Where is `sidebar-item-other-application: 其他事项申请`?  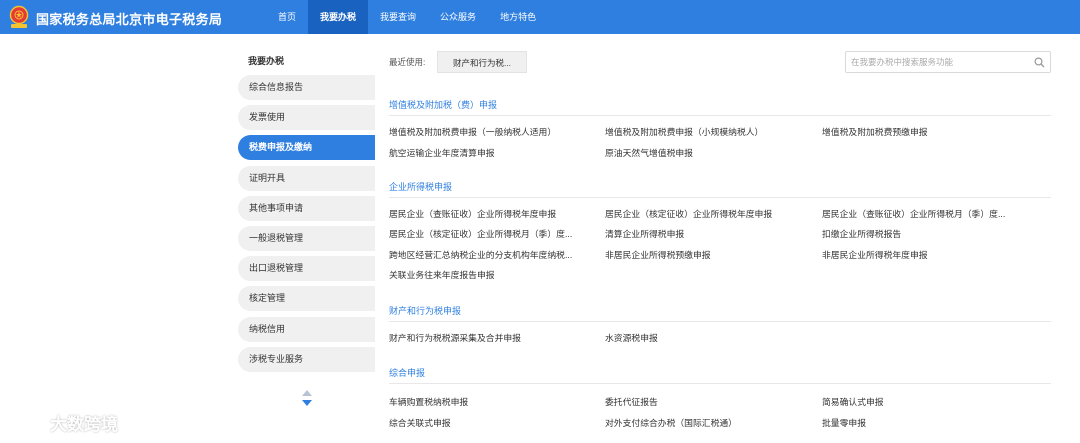
sidebar-item-other-application: 其他事项申请 is located at coordinates (306, 208).